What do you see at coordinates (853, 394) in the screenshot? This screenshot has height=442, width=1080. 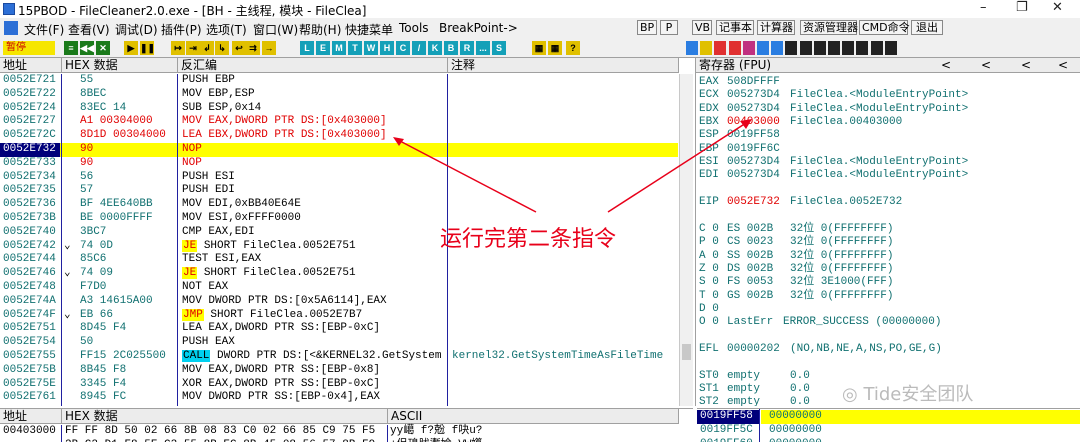 I see `wechat-icon: ◎` at bounding box center [853, 394].